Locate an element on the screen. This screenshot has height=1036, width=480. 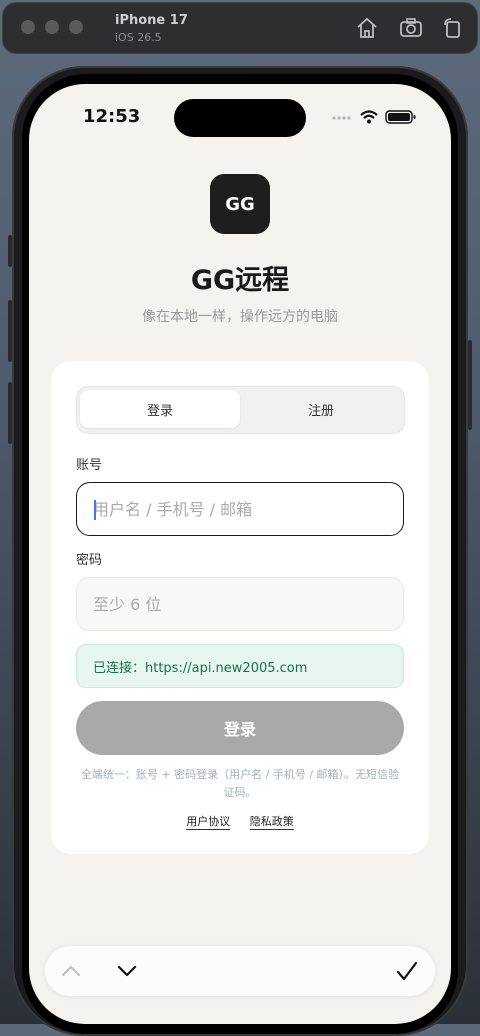
rotate-device-icon is located at coordinates (453, 28).